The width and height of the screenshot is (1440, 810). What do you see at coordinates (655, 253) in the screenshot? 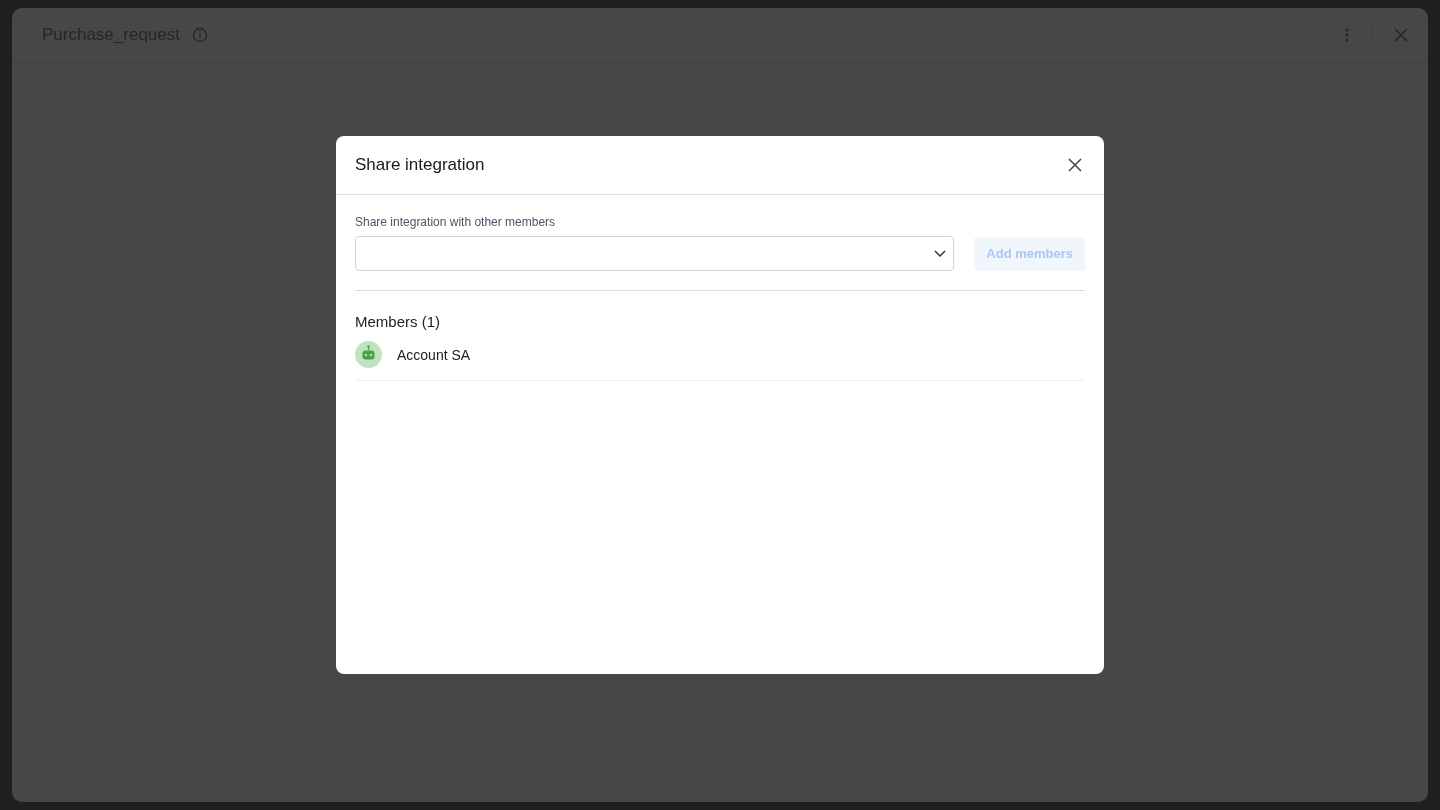
I see `members-select` at bounding box center [655, 253].